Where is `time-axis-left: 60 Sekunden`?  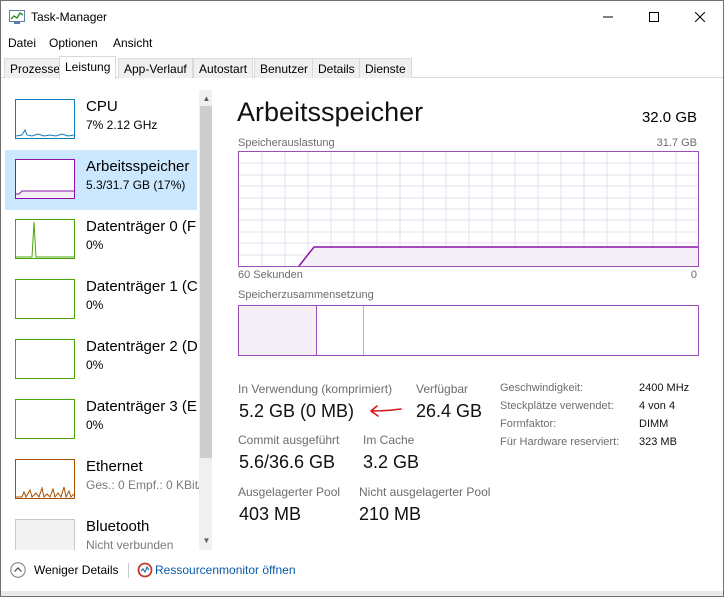
time-axis-left: 60 Sekunden is located at coordinates (270, 275).